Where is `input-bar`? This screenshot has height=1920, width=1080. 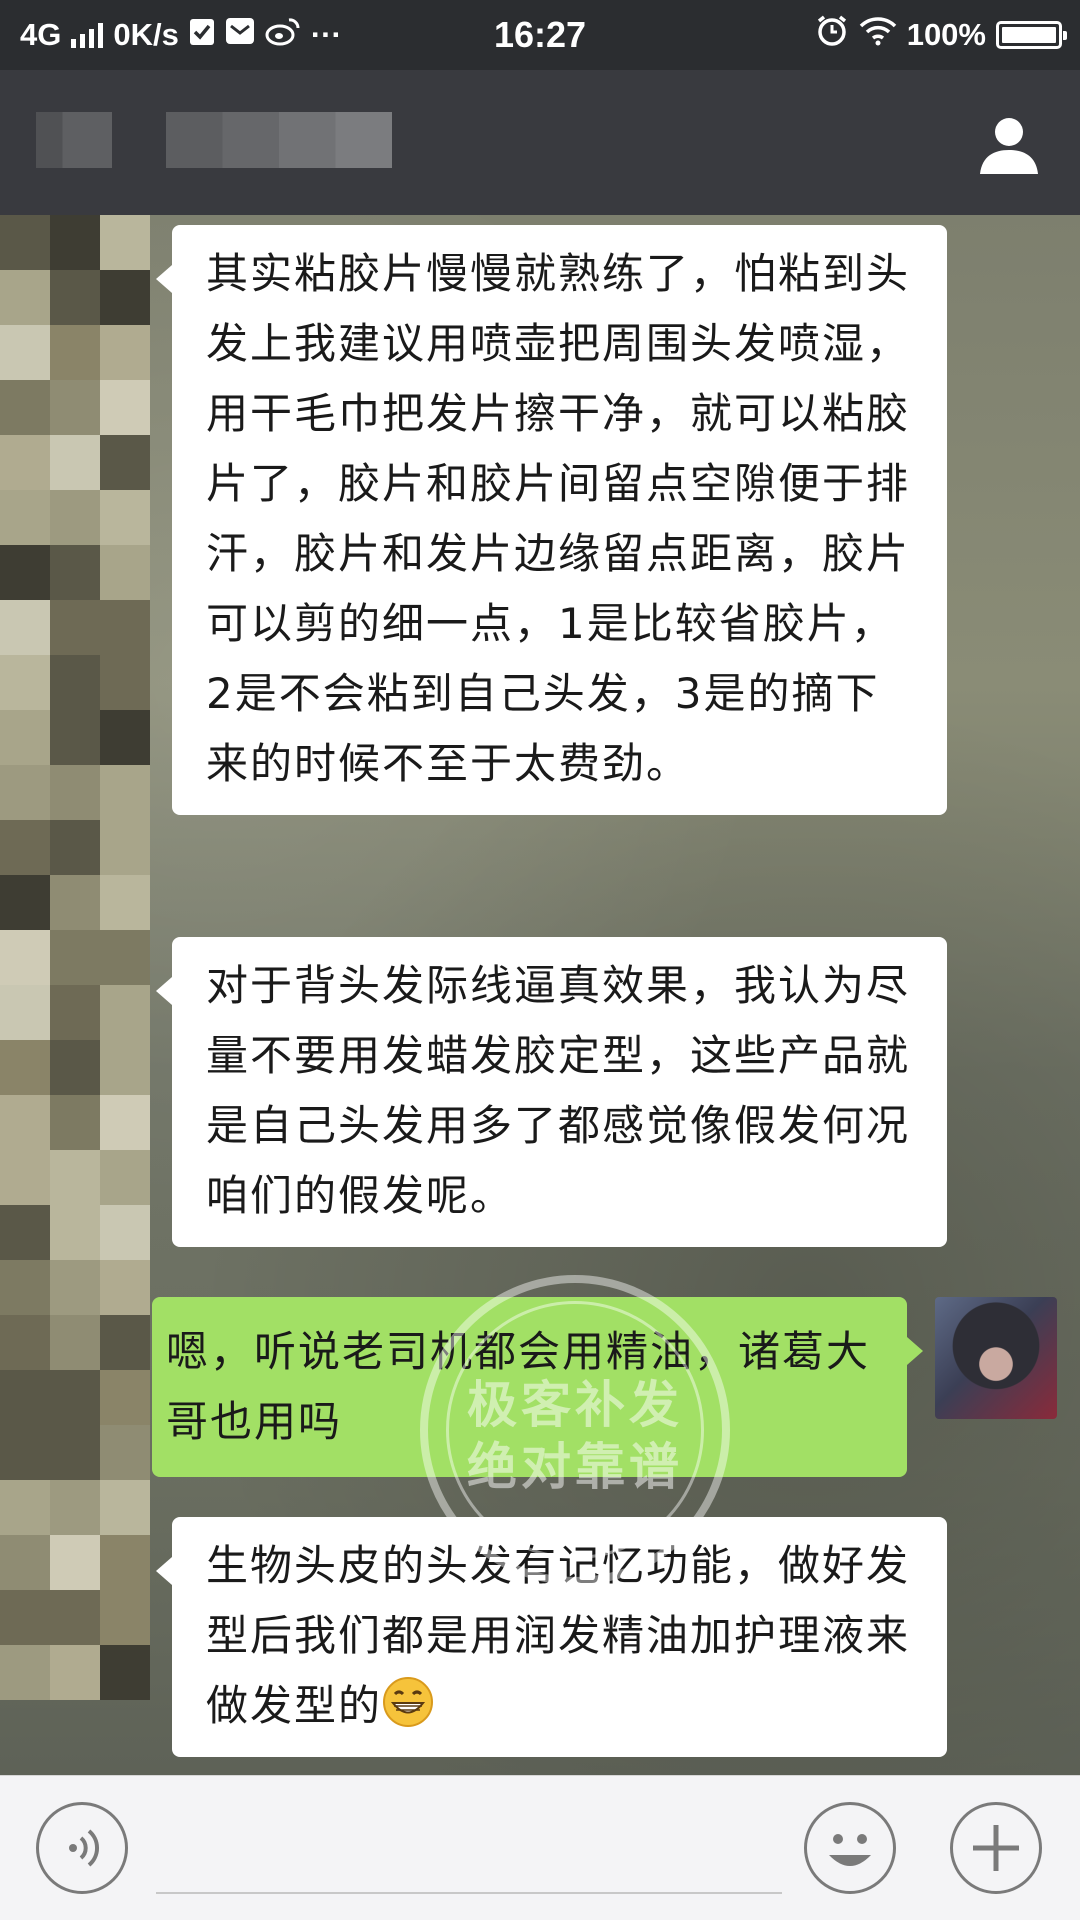
input-bar is located at coordinates (540, 1847).